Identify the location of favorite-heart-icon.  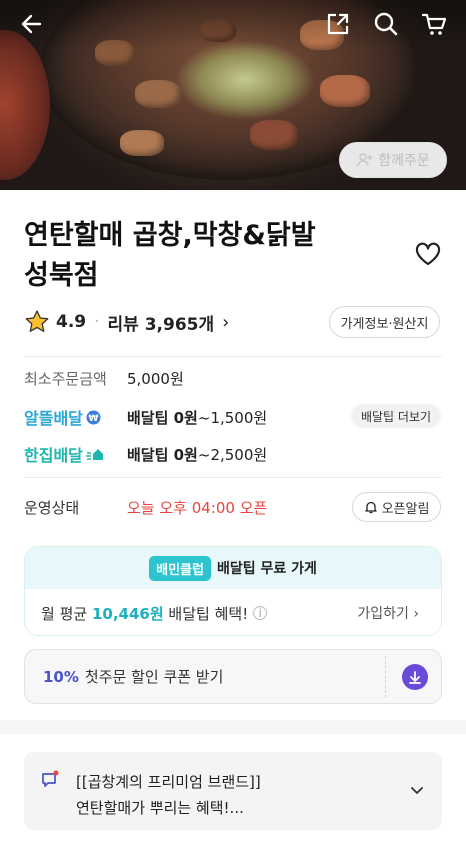
(428, 254).